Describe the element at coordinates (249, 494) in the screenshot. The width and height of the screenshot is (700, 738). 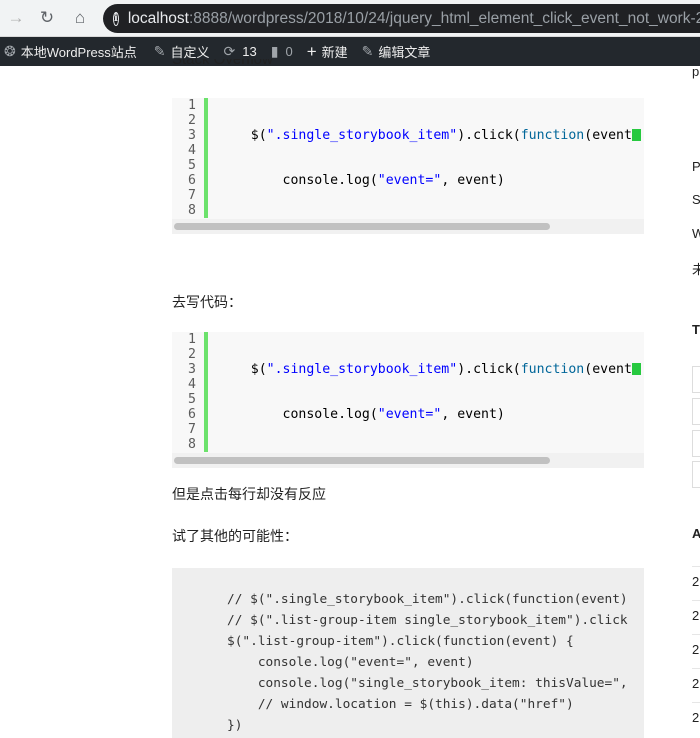
I see `paragraph: 但是点击每行却没有反应` at that location.